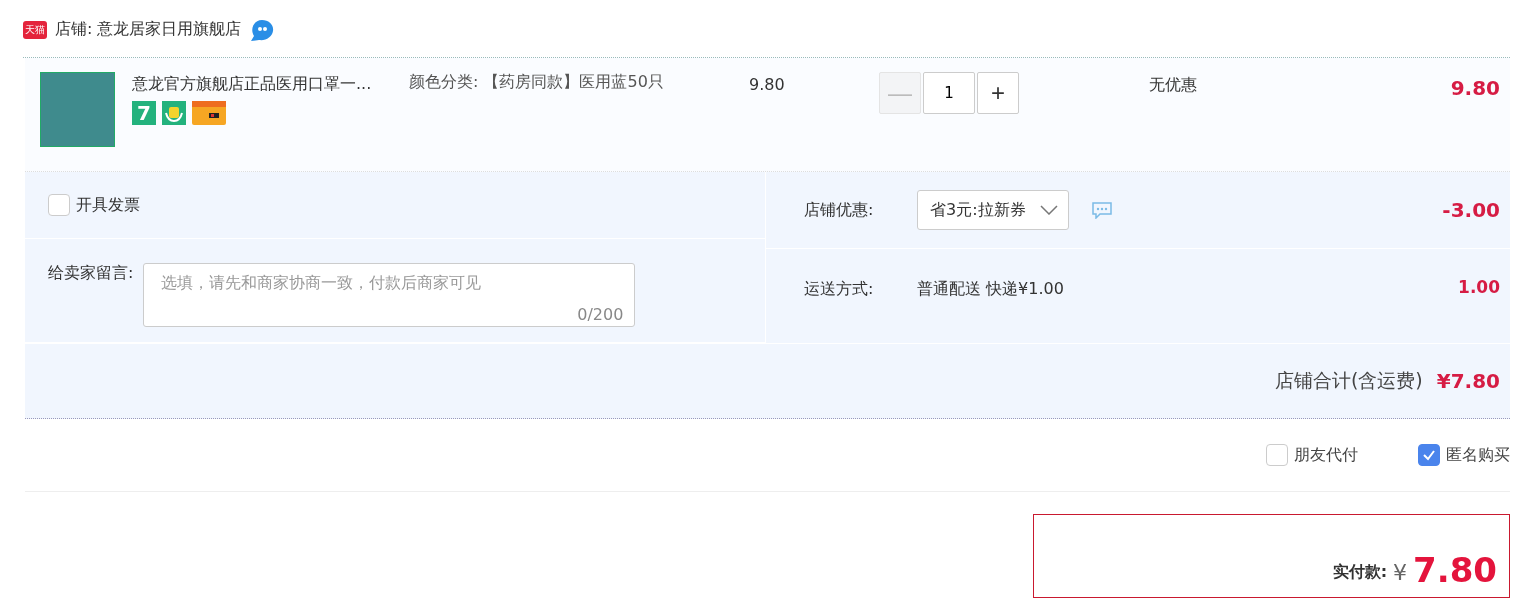 The height and width of the screenshot is (613, 1513). Describe the element at coordinates (1455, 570) in the screenshot. I see `payment-amount: 7.80` at that location.